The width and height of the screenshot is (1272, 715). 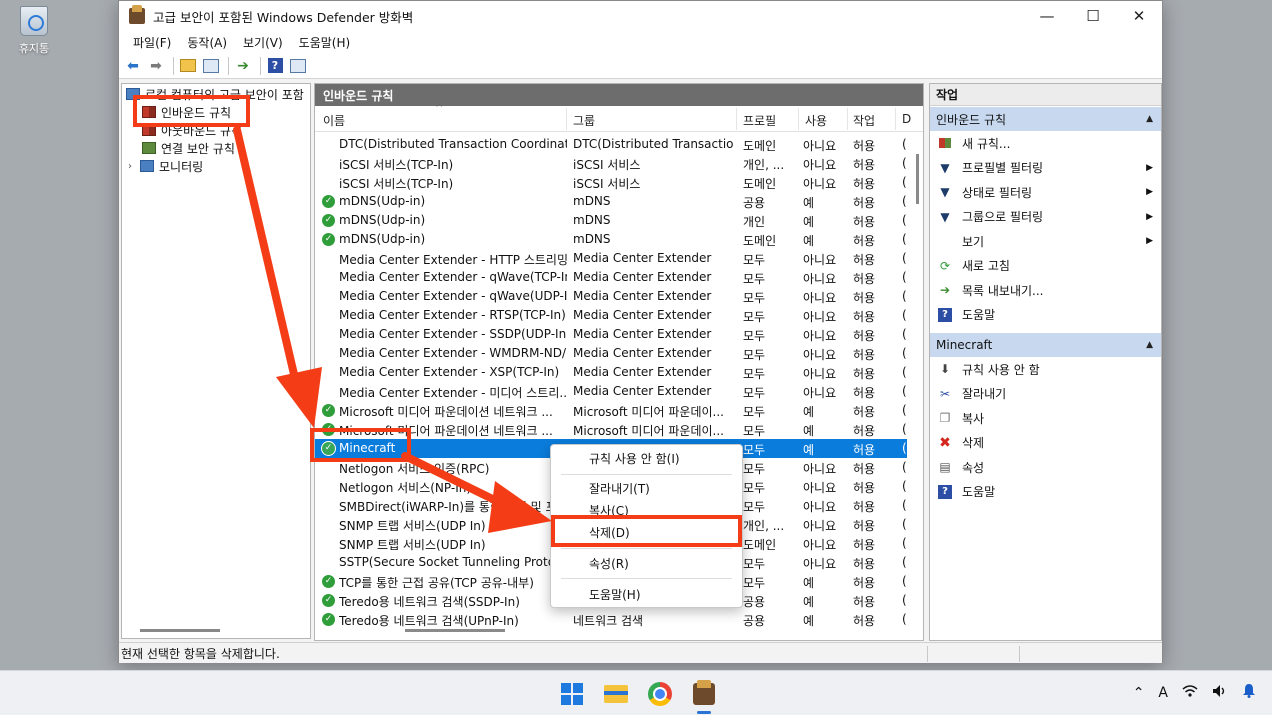 I want to click on maximize-button: ☐, so click(x=1093, y=16).